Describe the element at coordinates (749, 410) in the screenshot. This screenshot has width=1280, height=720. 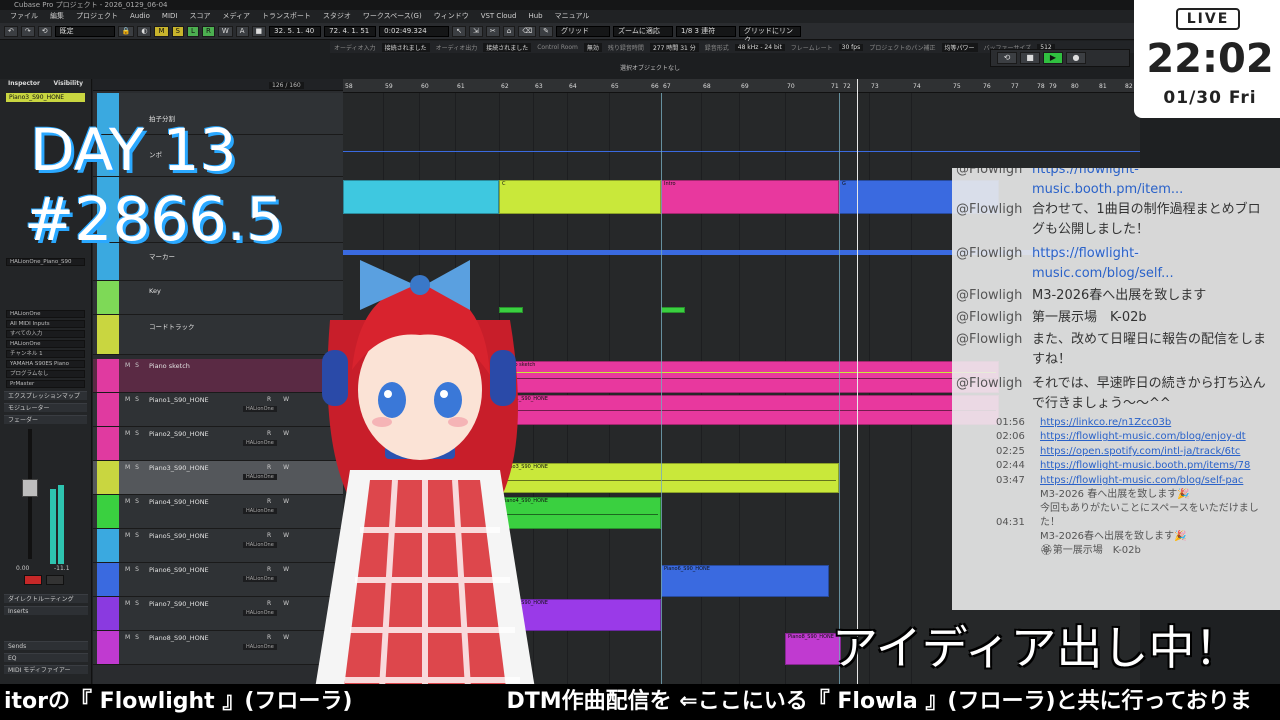
I see `clip-piano1: Piano1_S90_HONE` at that location.